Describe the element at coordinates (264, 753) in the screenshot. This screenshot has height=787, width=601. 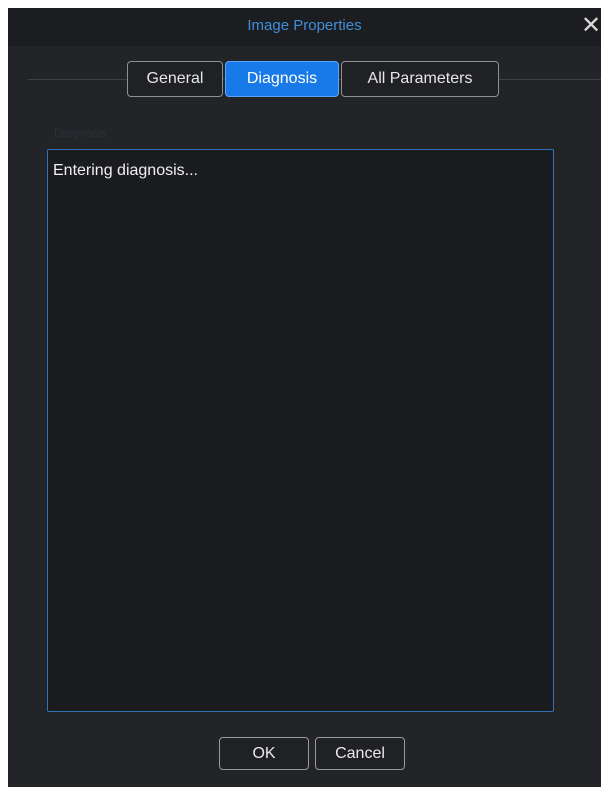
I see `ok-button: OK` at that location.